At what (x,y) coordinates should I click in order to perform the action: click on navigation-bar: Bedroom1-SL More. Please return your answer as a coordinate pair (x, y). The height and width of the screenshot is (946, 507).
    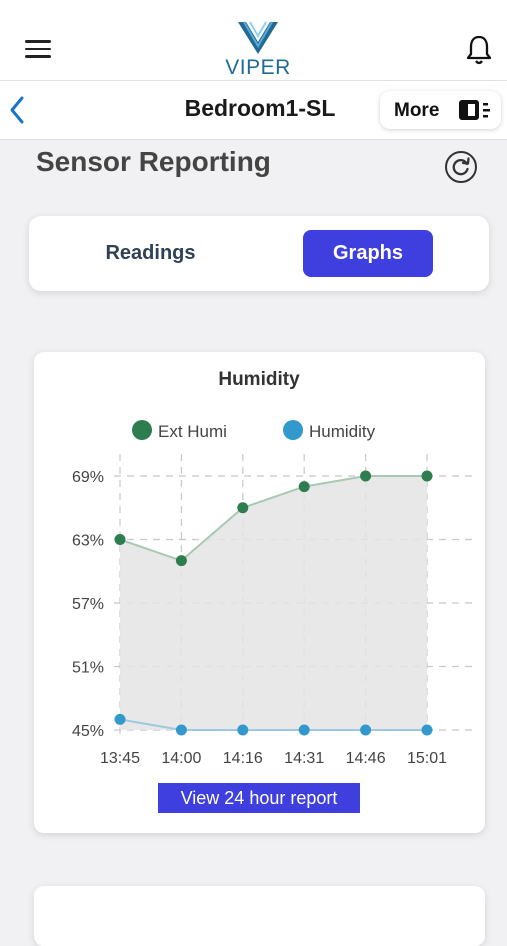
    Looking at the image, I should click on (253, 110).